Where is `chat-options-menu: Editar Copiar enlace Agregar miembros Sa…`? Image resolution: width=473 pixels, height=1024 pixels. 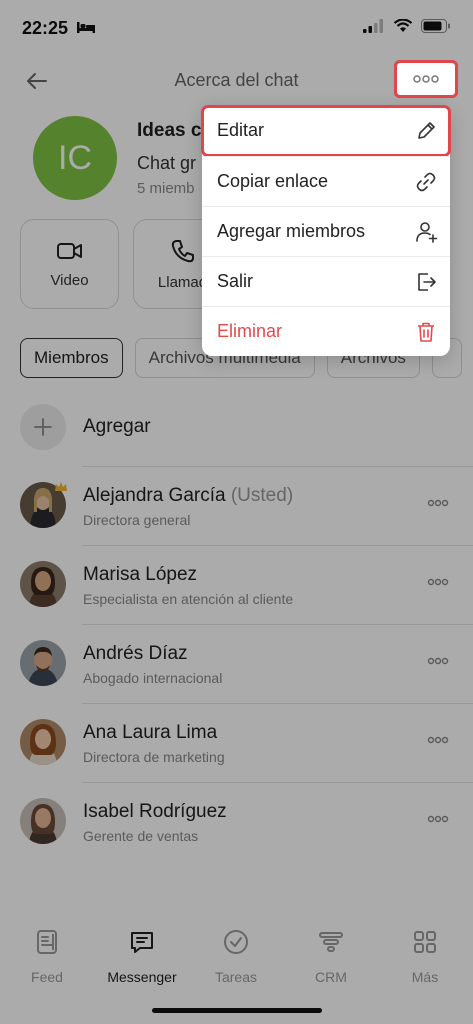
chat-options-menu: Editar Copiar enlace Agregar miembros Sa… is located at coordinates (326, 230).